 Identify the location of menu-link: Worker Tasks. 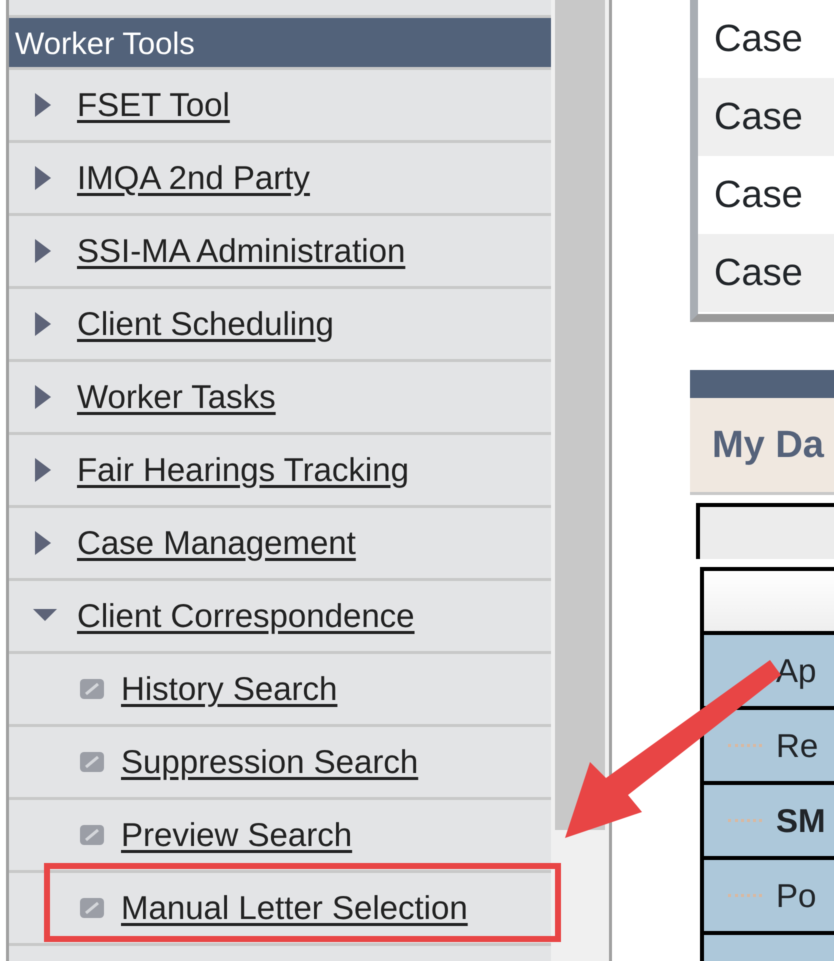
(176, 397).